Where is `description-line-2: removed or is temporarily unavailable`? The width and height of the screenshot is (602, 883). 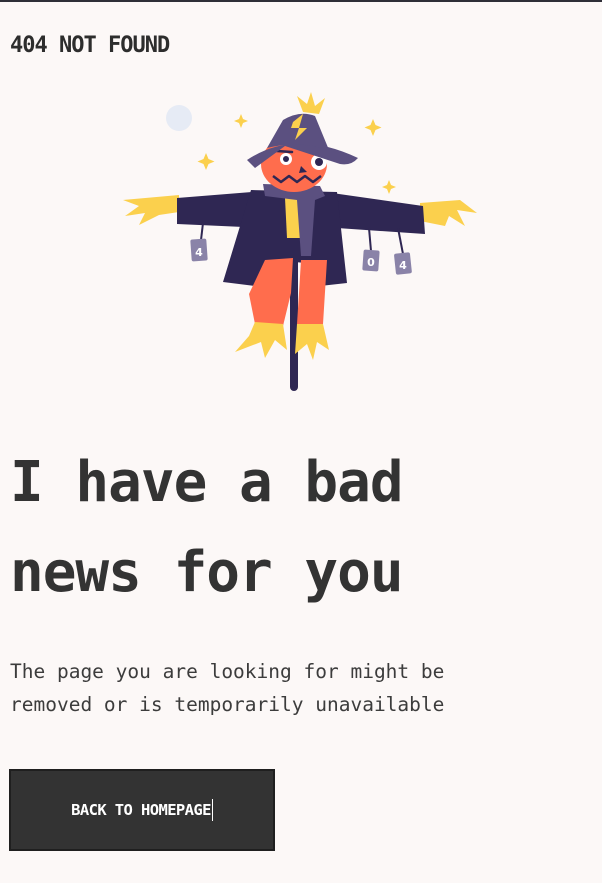
description-line-2: removed or is temporarily unavailable is located at coordinates (227, 704).